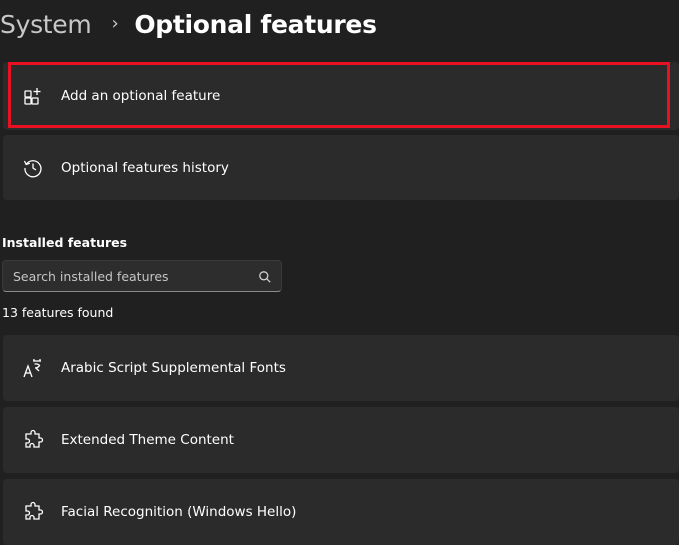 The height and width of the screenshot is (545, 679). Describe the element at coordinates (341, 167) in the screenshot. I see `optional-features-history-button: Optional features history` at that location.